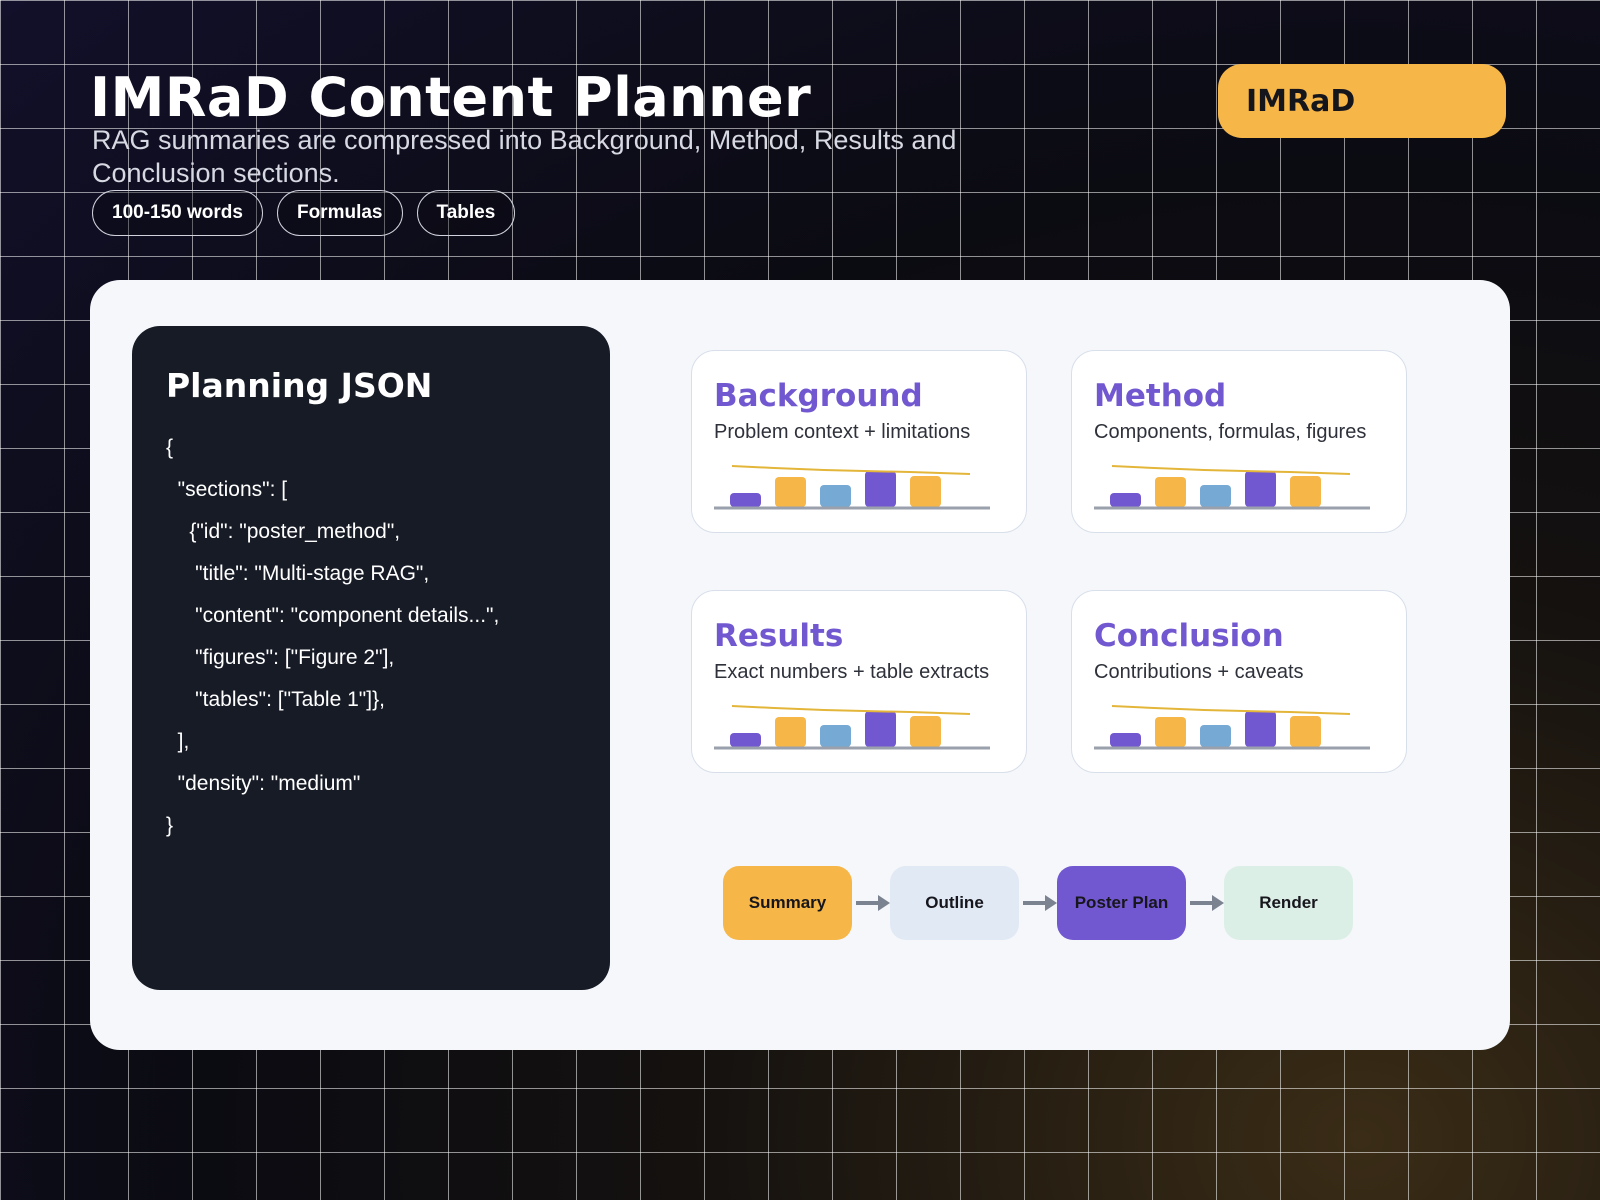  What do you see at coordinates (1362, 101) in the screenshot?
I see `imrad-badge: IMRaD` at bounding box center [1362, 101].